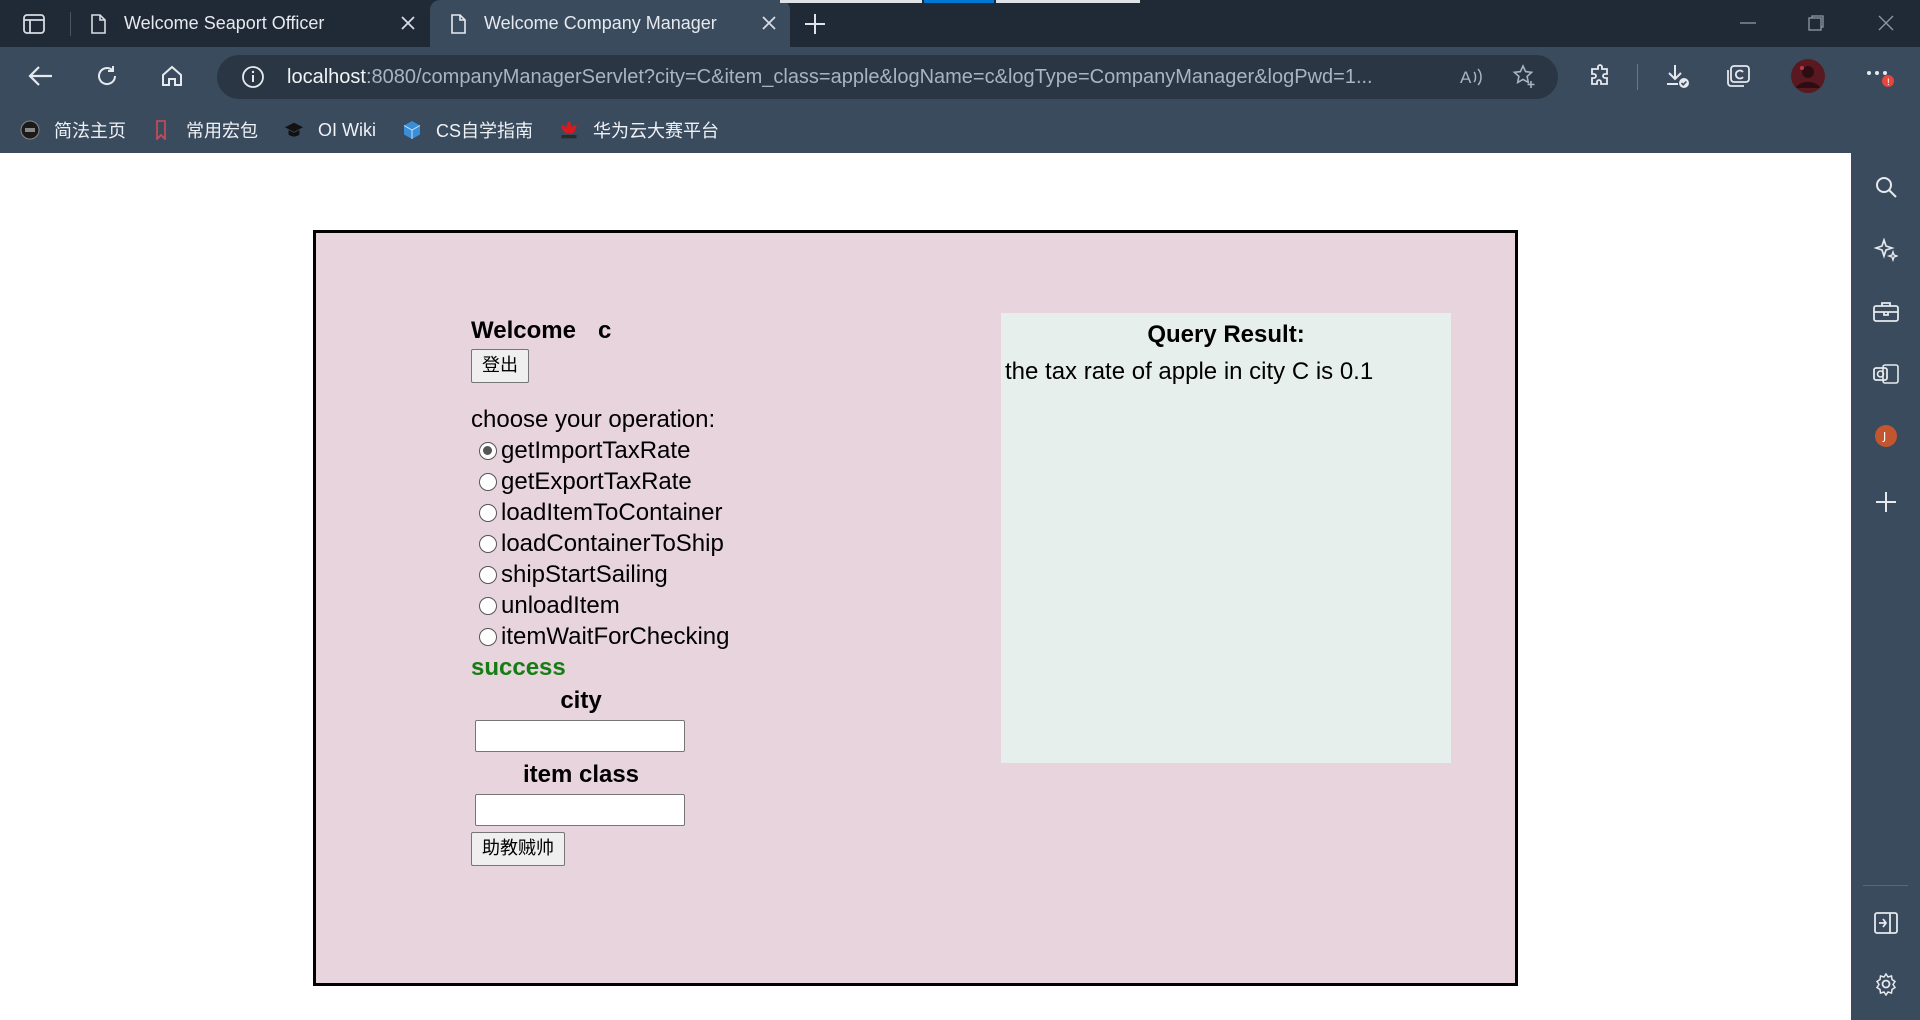 This screenshot has height=1020, width=1920. Describe the element at coordinates (41, 76) in the screenshot. I see `back-icon` at that location.